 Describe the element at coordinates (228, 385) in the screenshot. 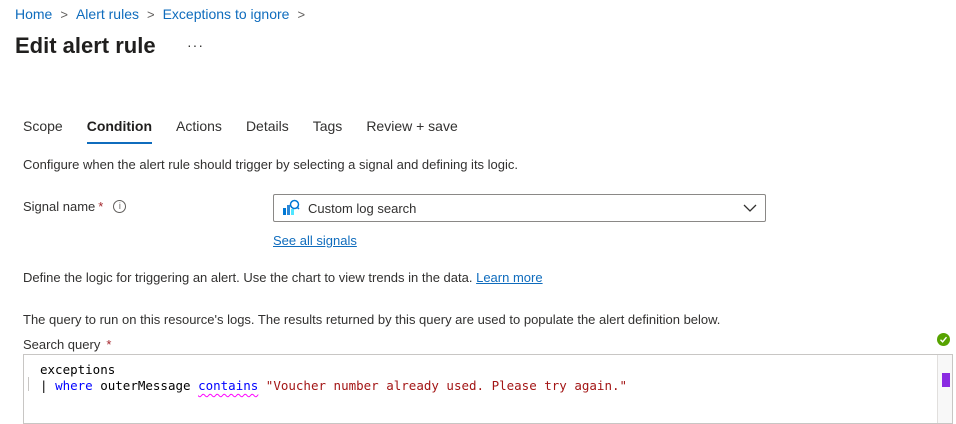

I see `query-keyword-contains: contains` at that location.